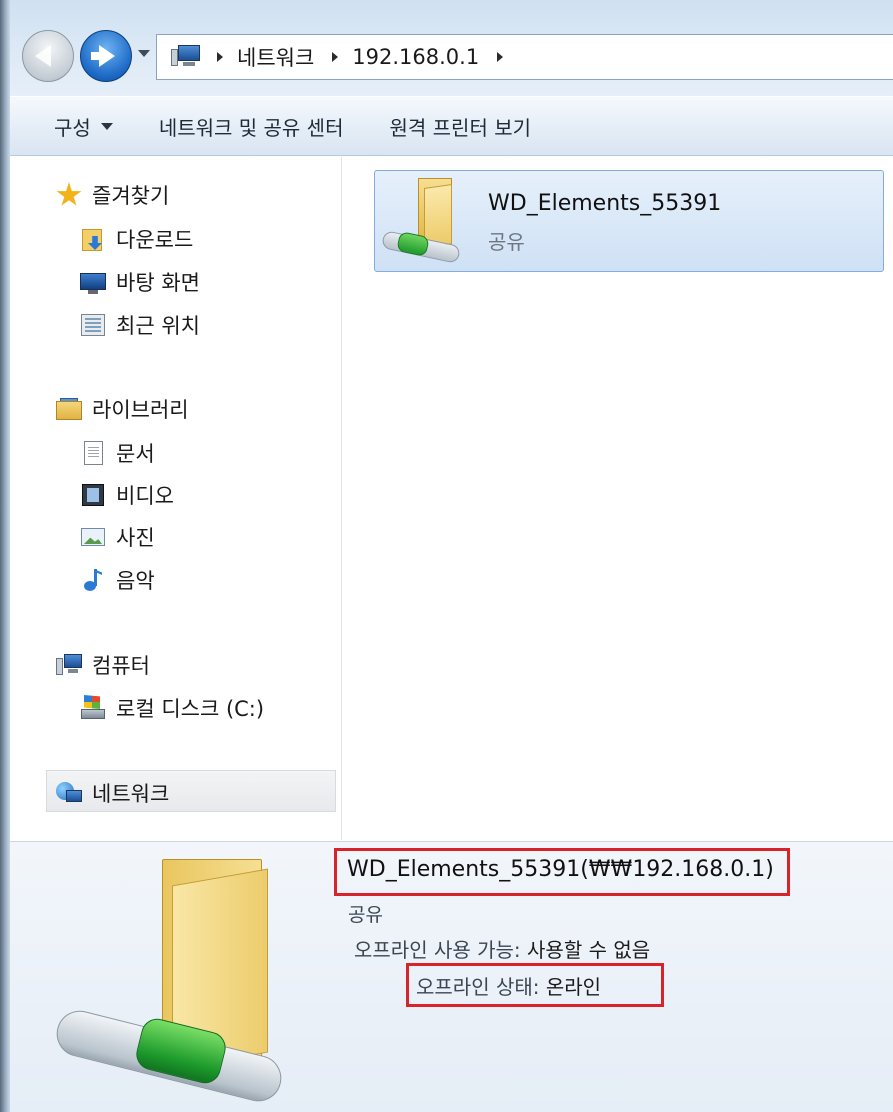 The height and width of the screenshot is (1112, 893). I want to click on shared-folder-name: WD_Elements_55391, so click(605, 203).